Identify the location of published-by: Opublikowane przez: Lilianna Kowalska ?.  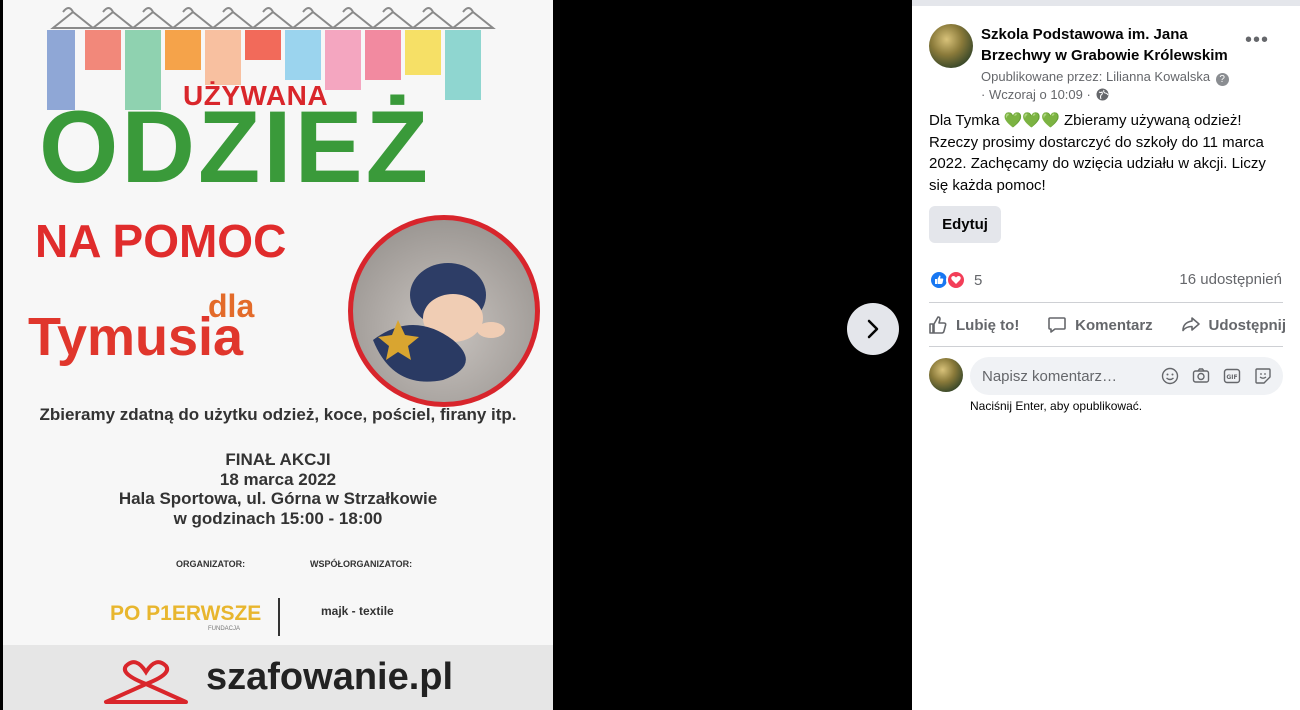
(1105, 77).